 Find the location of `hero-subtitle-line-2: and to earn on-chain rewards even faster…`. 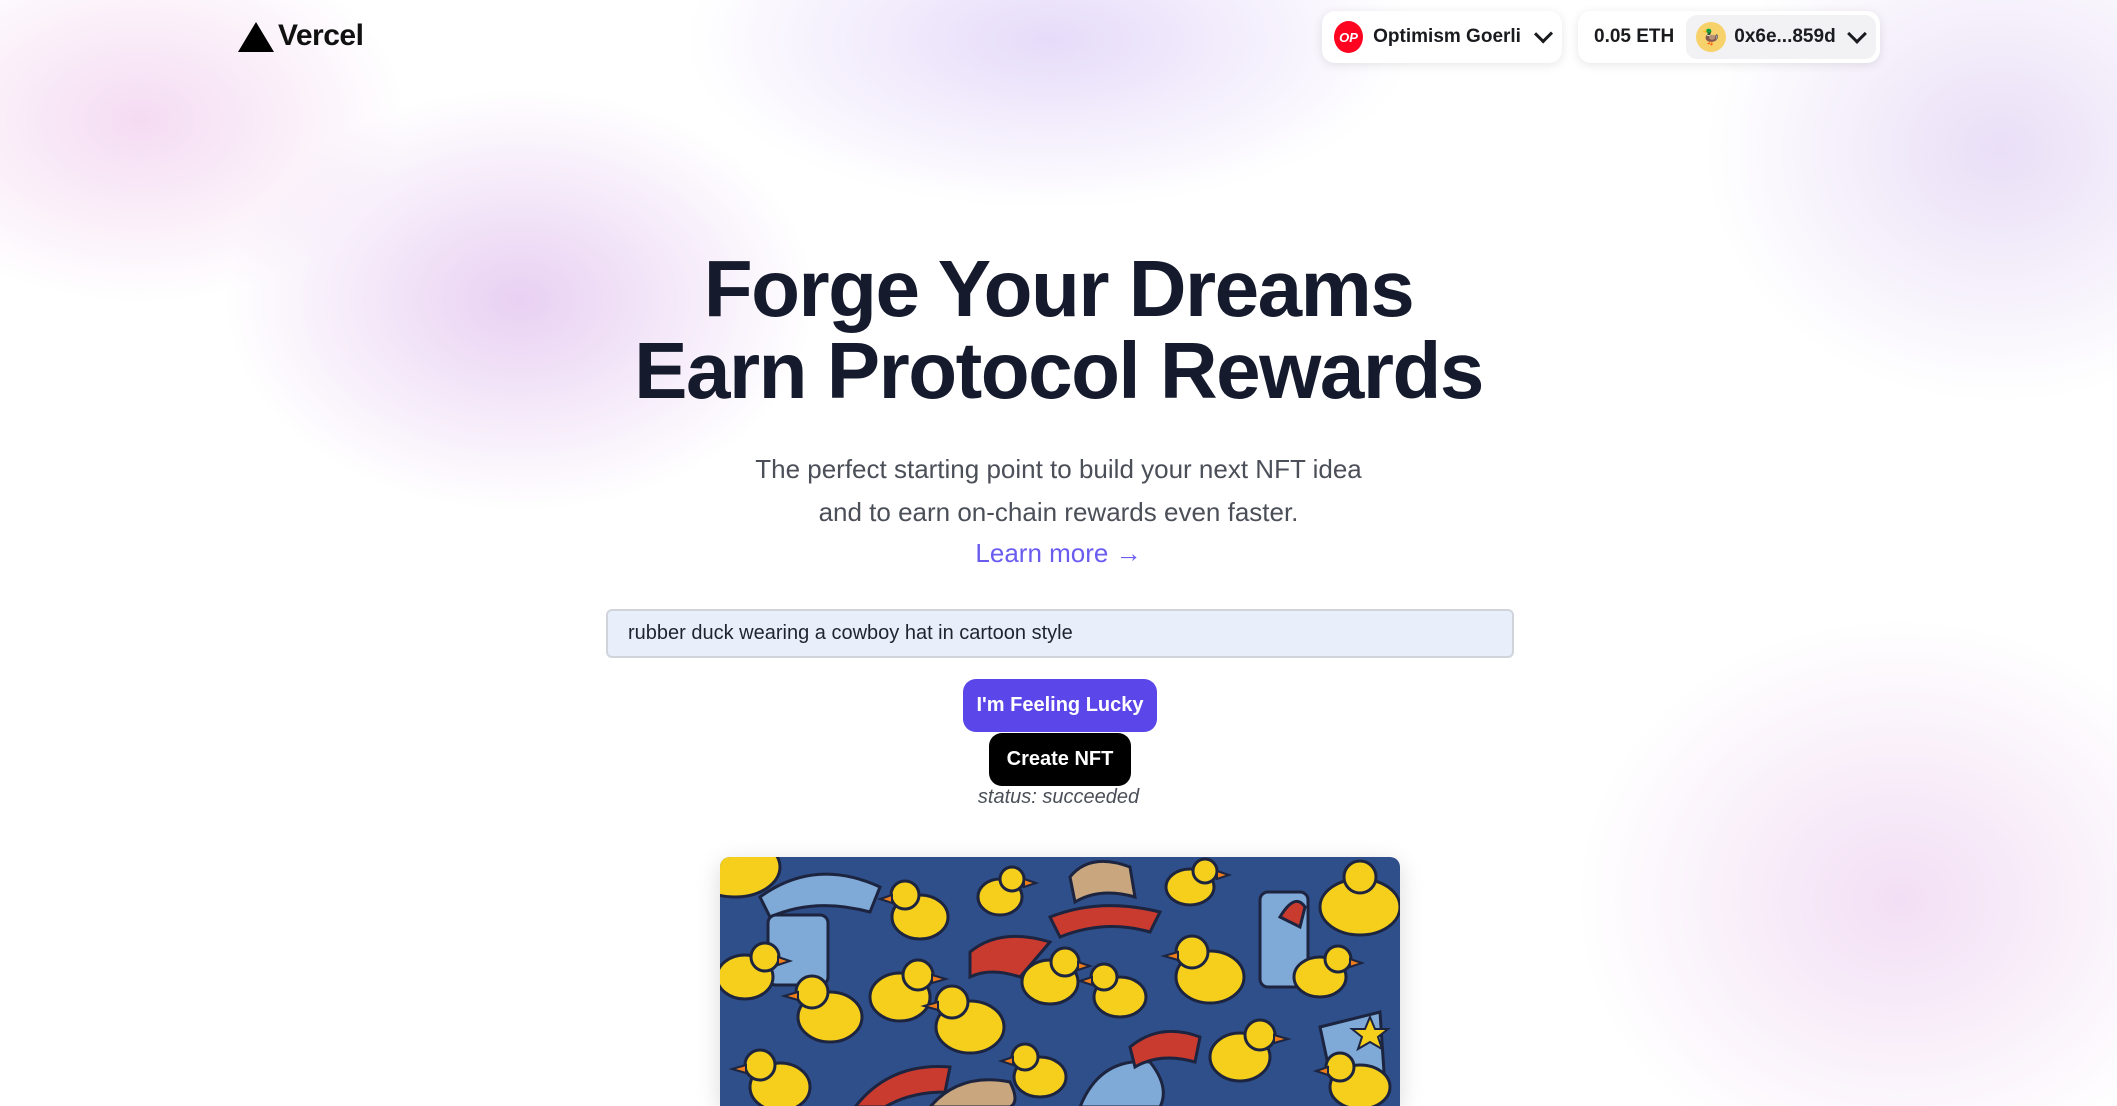

hero-subtitle-line-2: and to earn on-chain rewards even faster… is located at coordinates (1058, 512).